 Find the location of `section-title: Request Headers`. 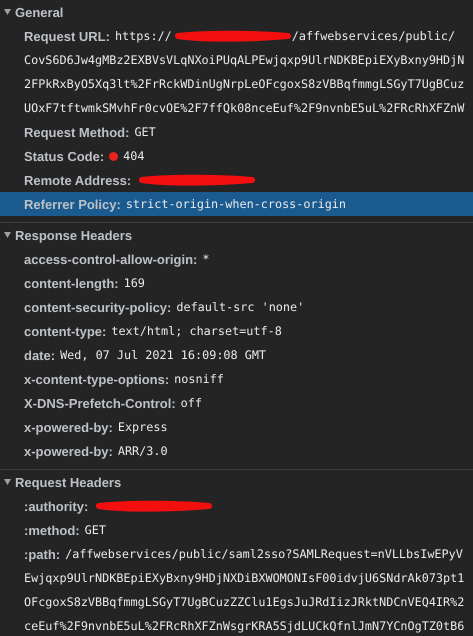

section-title: Request Headers is located at coordinates (68, 482).